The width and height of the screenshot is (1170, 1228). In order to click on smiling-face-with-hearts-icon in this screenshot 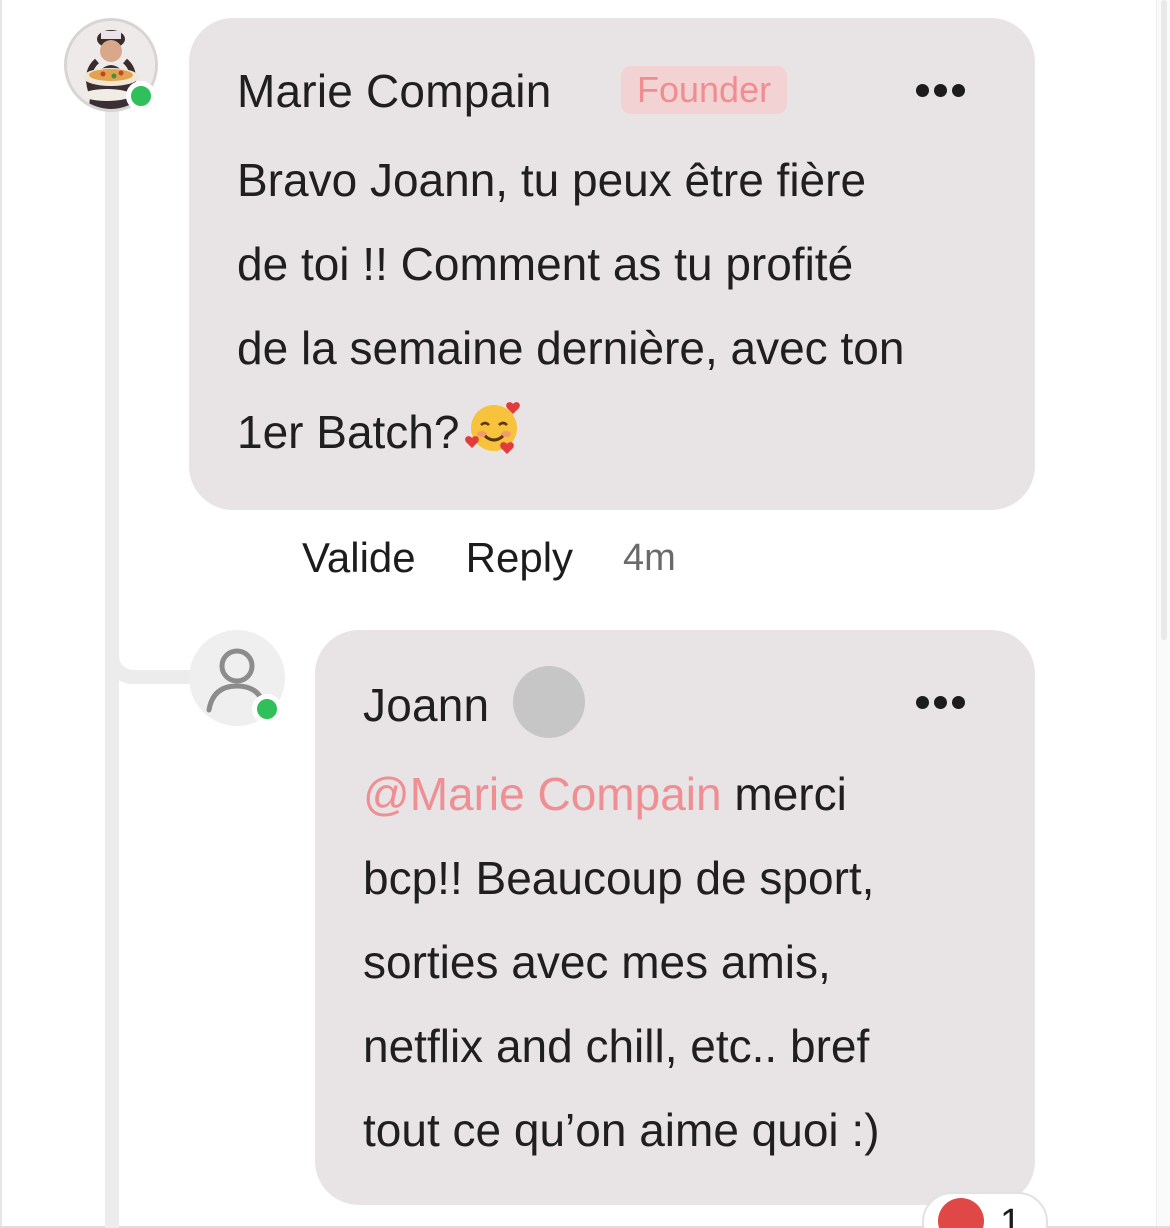, I will do `click(493, 428)`.